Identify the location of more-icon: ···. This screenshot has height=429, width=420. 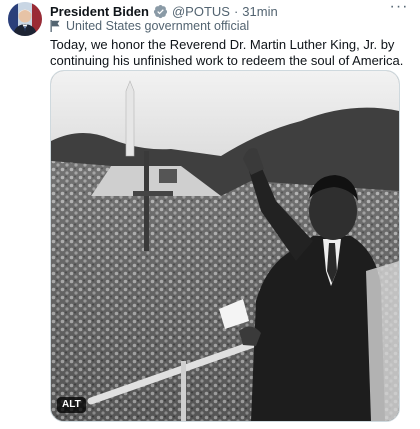
(399, 7).